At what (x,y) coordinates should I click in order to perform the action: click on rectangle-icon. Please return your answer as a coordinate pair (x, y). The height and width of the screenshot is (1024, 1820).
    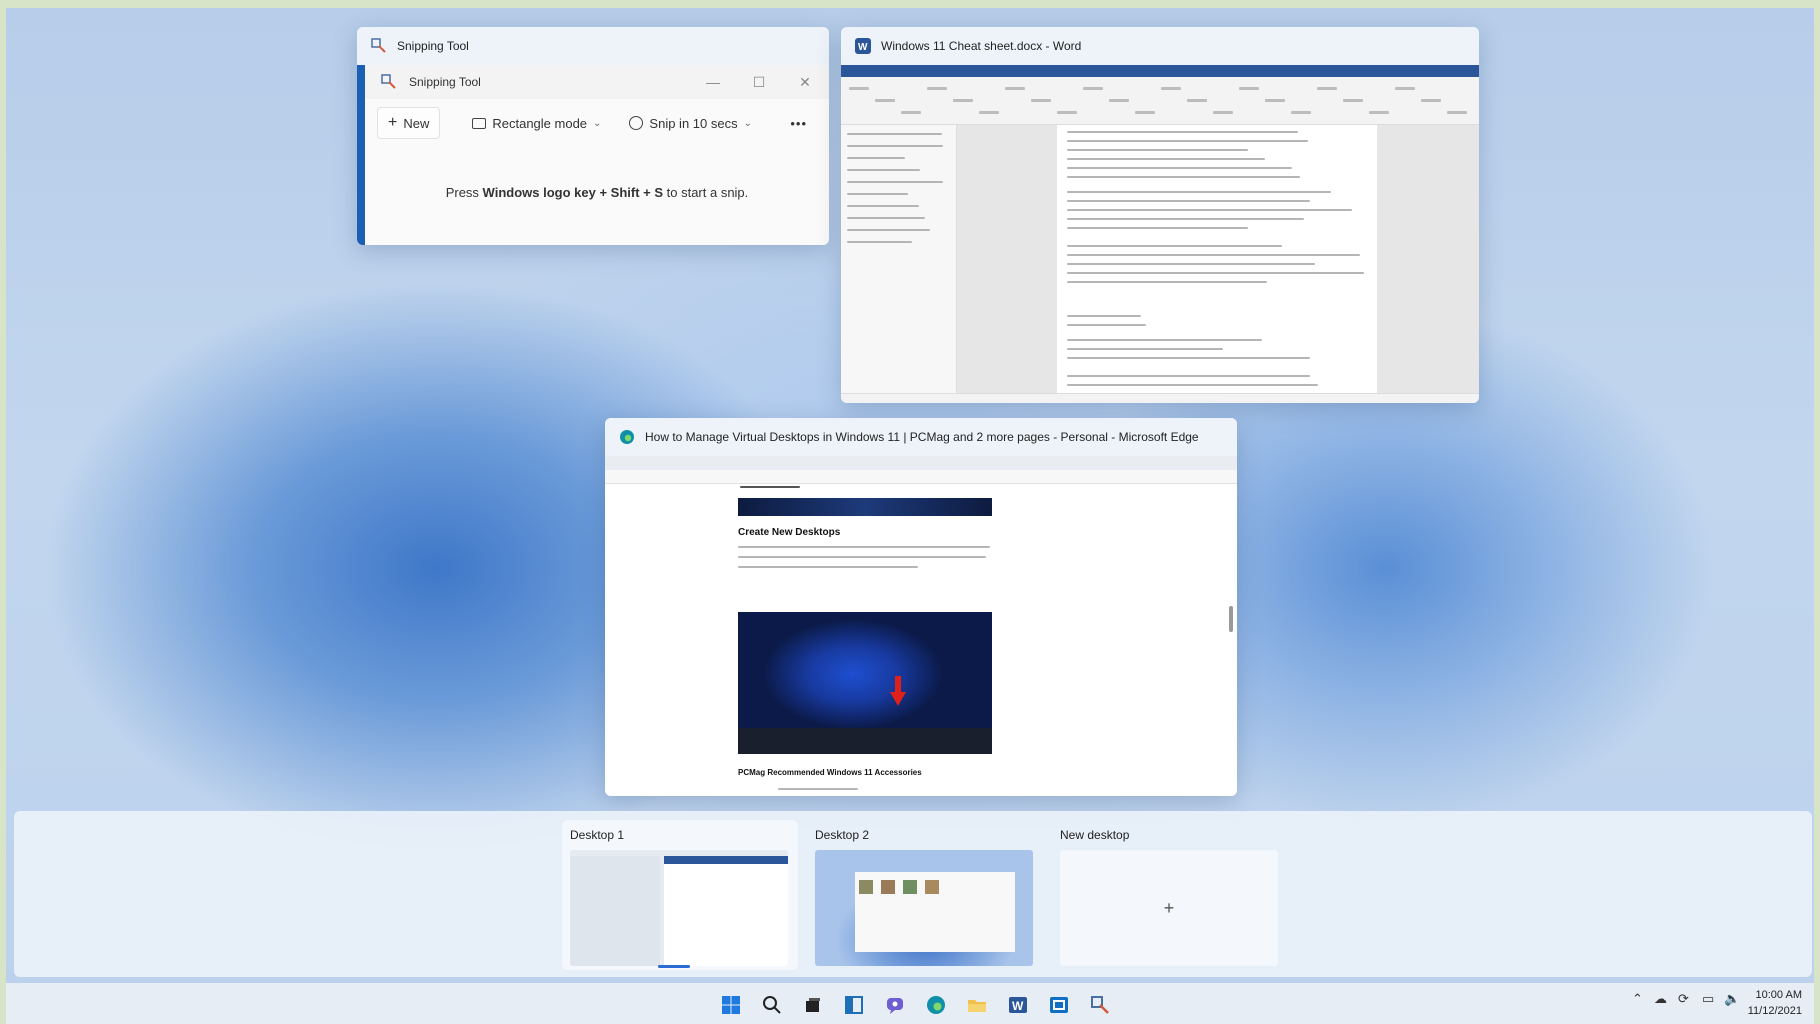
    Looking at the image, I should click on (479, 123).